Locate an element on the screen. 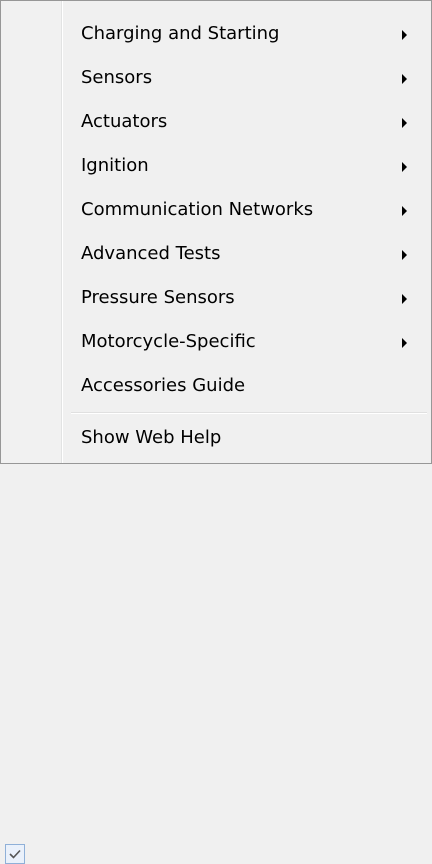  menu-item-label: Pressure Sensors is located at coordinates (158, 297).